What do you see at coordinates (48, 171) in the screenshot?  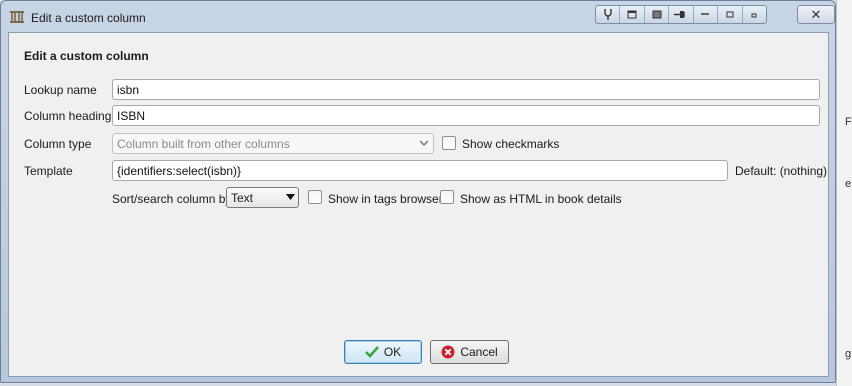 I see `template-label: Template` at bounding box center [48, 171].